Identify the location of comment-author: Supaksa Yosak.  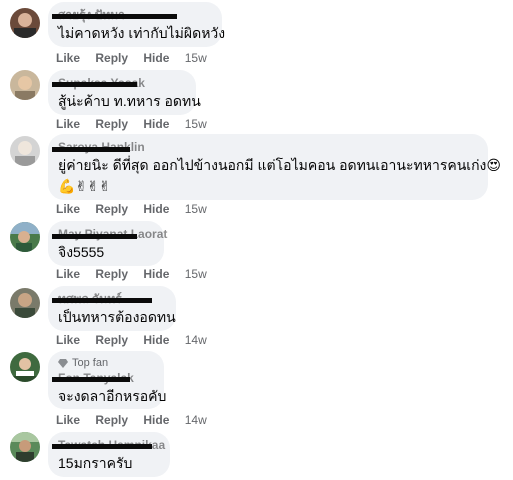
(119, 83).